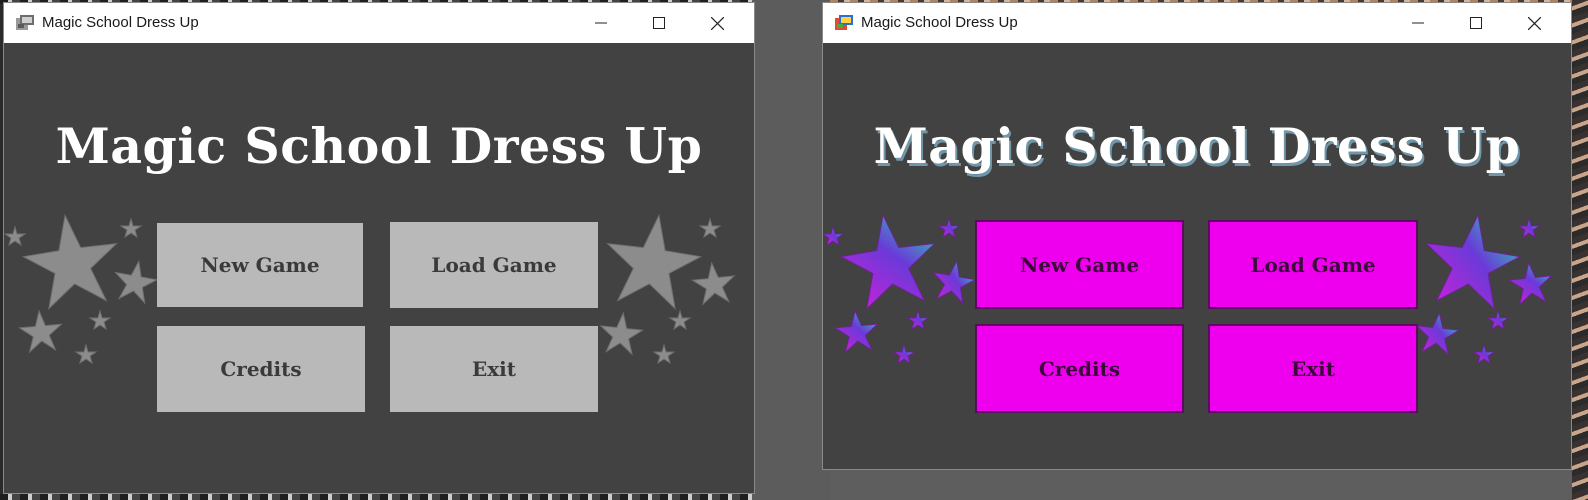 Image resolution: width=1588 pixels, height=500 pixels. What do you see at coordinates (380, 497) in the screenshot?
I see `desktop-background-bottom-left` at bounding box center [380, 497].